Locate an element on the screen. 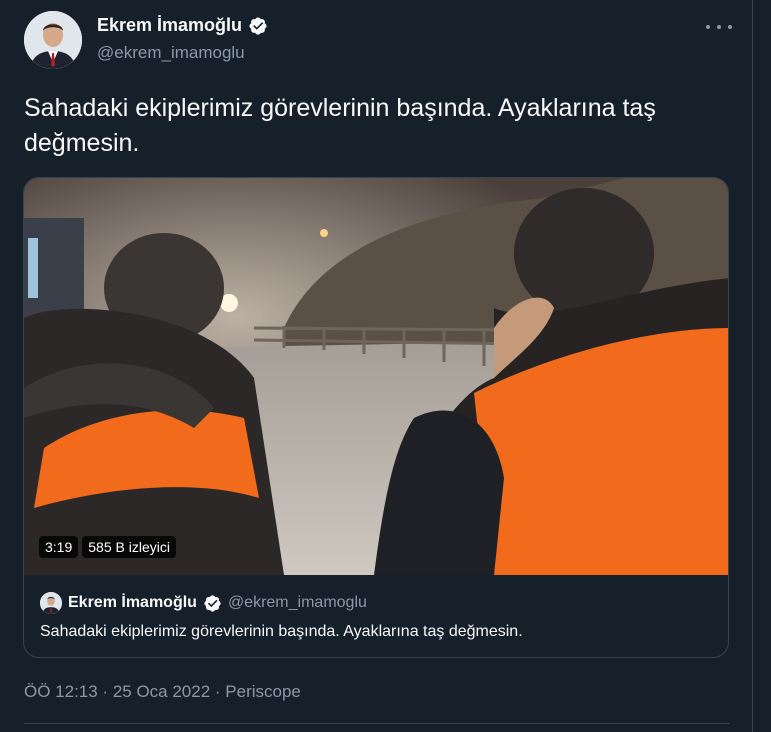  tweet-meta: ÖÖ 12:13 · 25 Oca 2022 · Periscope is located at coordinates (162, 692).